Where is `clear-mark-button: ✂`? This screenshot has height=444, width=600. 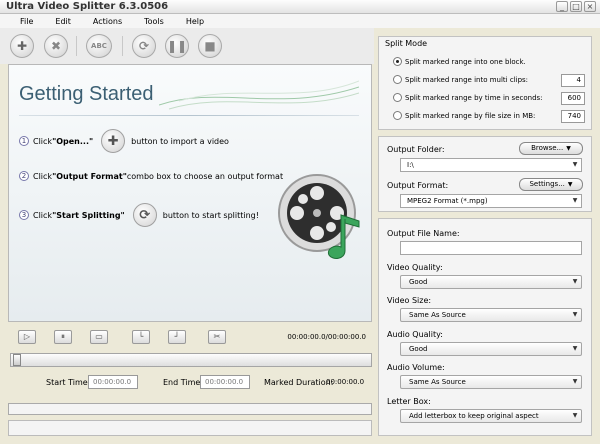 clear-mark-button: ✂ is located at coordinates (217, 337).